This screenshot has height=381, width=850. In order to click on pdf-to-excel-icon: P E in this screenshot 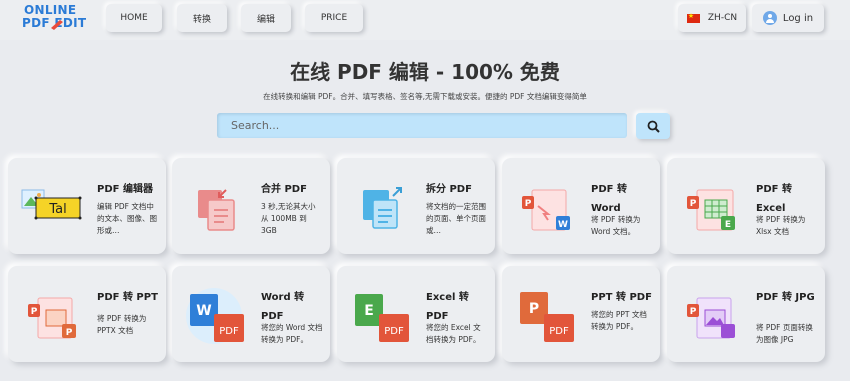, I will do `click(711, 210)`.